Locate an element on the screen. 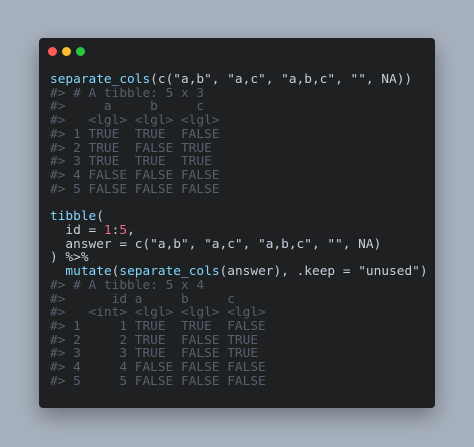 Image resolution: width=474 pixels, height=447 pixels. maximize-dot-icon is located at coordinates (80, 51).